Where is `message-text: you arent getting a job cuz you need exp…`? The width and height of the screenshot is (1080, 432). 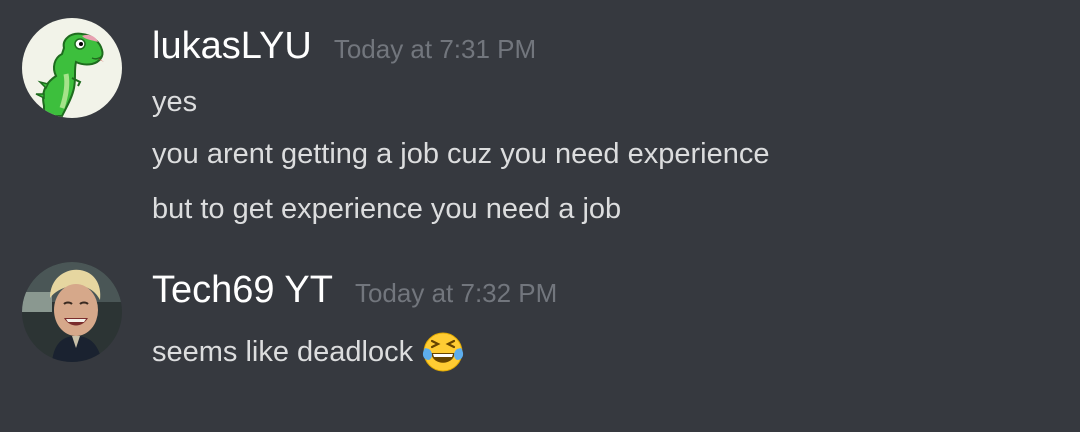 message-text: you arent getting a job cuz you need exp… is located at coordinates (461, 154).